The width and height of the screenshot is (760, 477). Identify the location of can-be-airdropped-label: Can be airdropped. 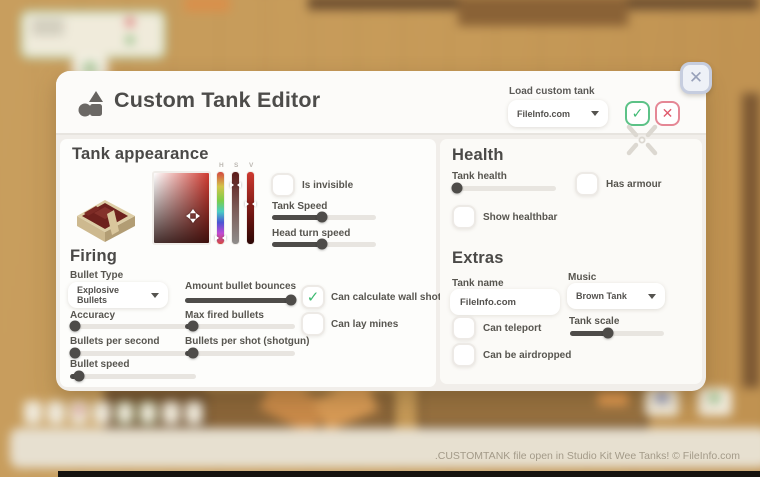
(527, 355).